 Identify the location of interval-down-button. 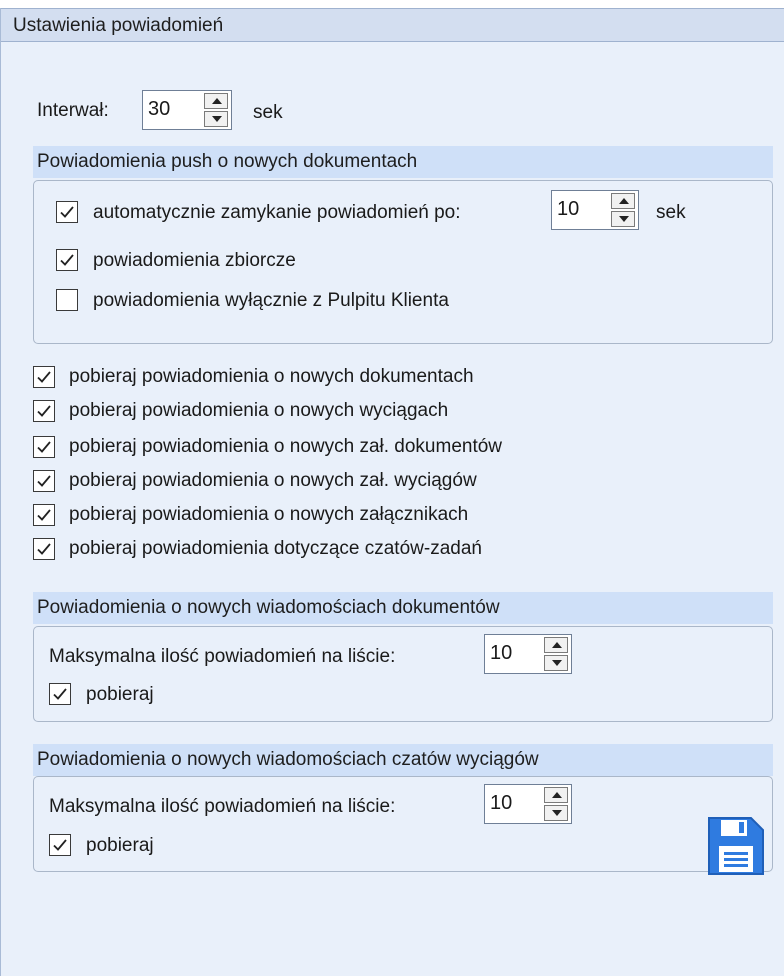
(216, 119).